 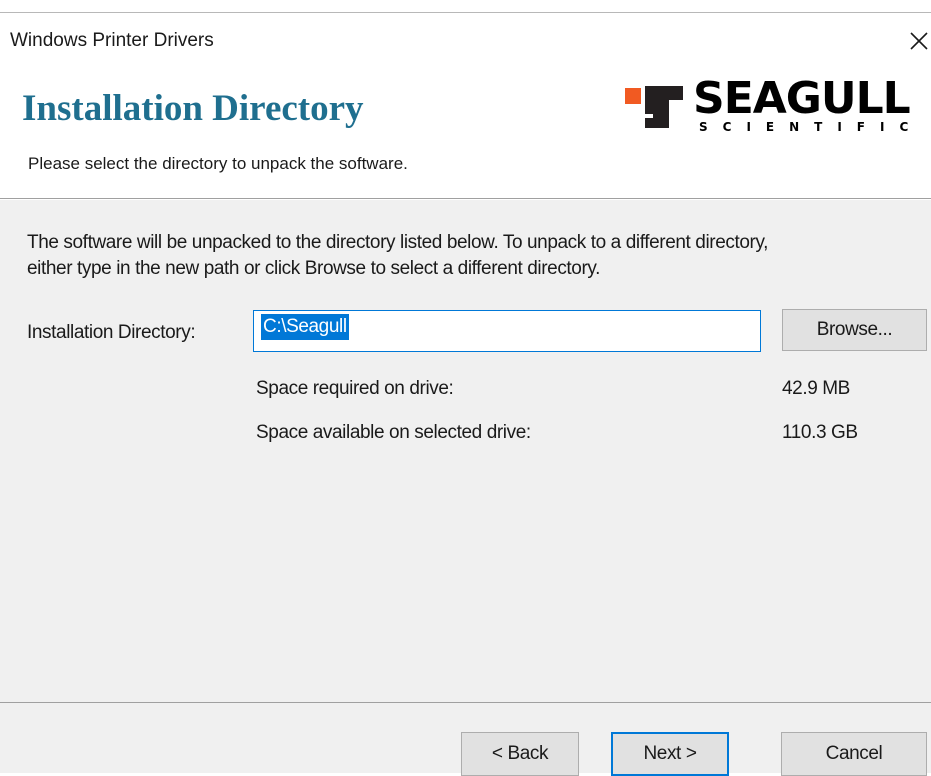 I want to click on space-available-value: 110.3 GB, so click(x=820, y=432).